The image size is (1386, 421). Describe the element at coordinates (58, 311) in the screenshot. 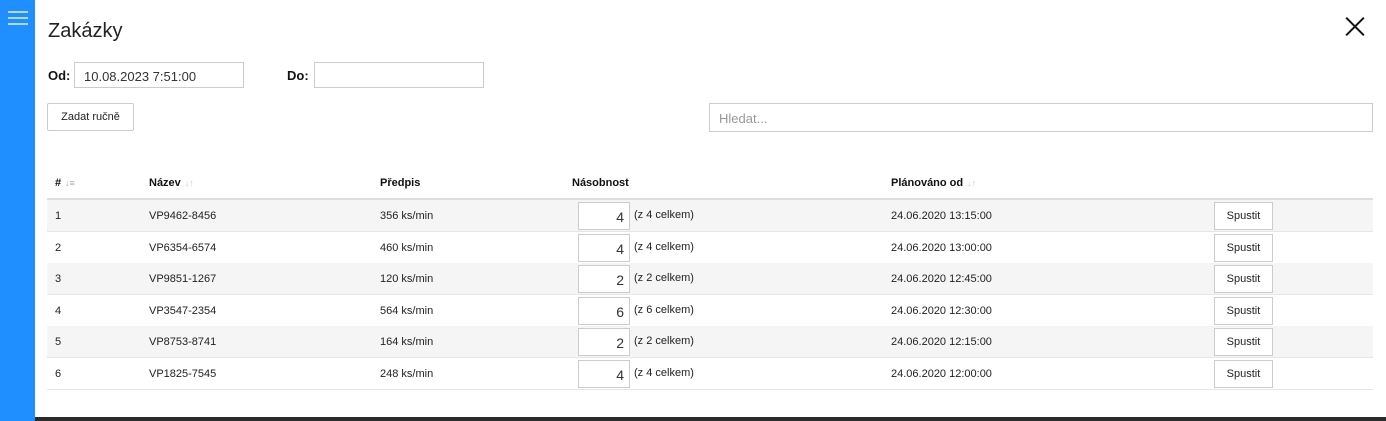

I see `row-id: 4` at that location.